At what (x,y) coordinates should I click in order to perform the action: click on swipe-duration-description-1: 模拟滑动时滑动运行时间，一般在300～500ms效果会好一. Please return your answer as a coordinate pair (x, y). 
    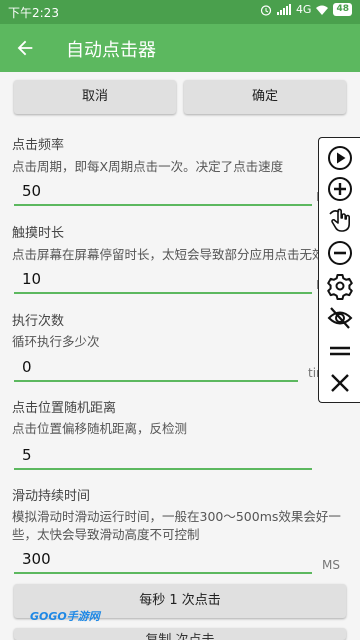
    Looking at the image, I should click on (176, 516).